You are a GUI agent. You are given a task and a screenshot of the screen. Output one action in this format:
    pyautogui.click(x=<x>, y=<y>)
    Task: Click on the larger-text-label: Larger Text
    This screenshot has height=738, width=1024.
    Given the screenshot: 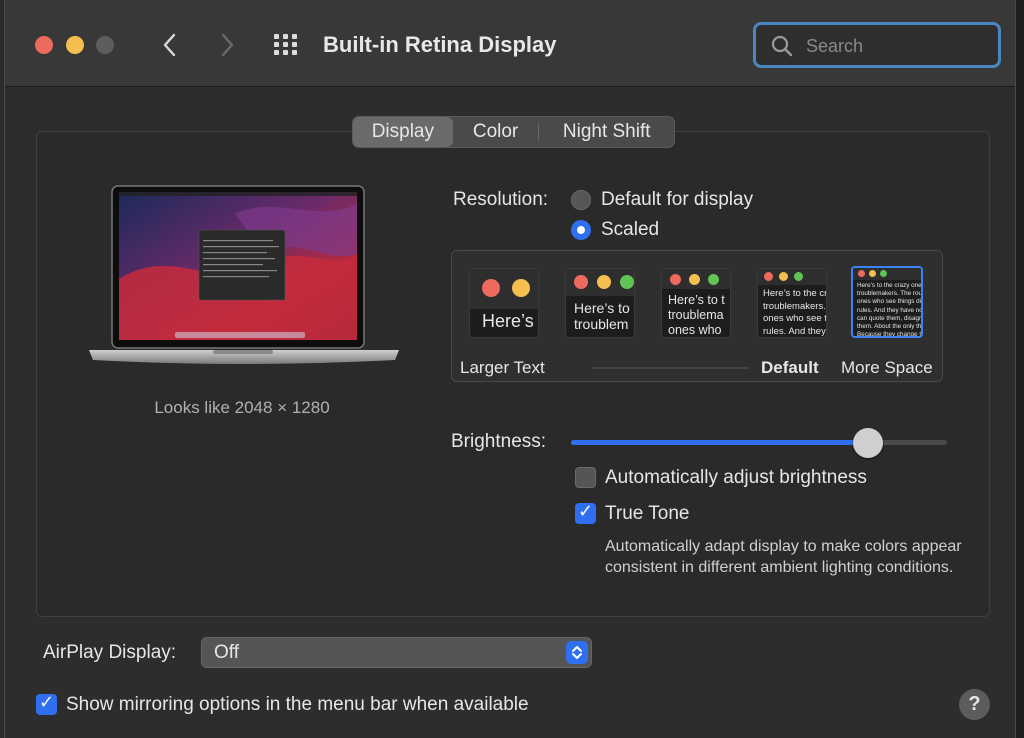 What is the action you would take?
    pyautogui.click(x=502, y=367)
    